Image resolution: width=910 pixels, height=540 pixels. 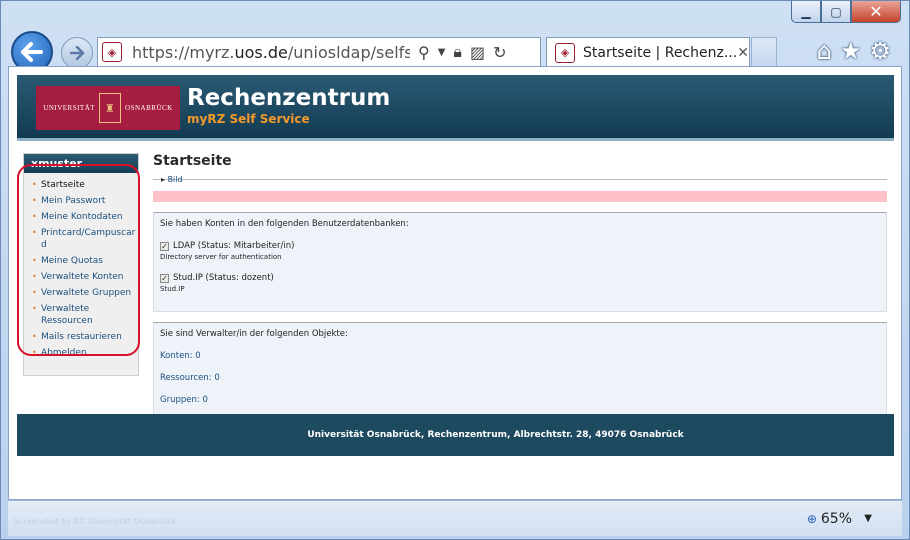 What do you see at coordinates (520, 378) in the screenshot?
I see `objects-ressourcen-link: Ressourcen: 0` at bounding box center [520, 378].